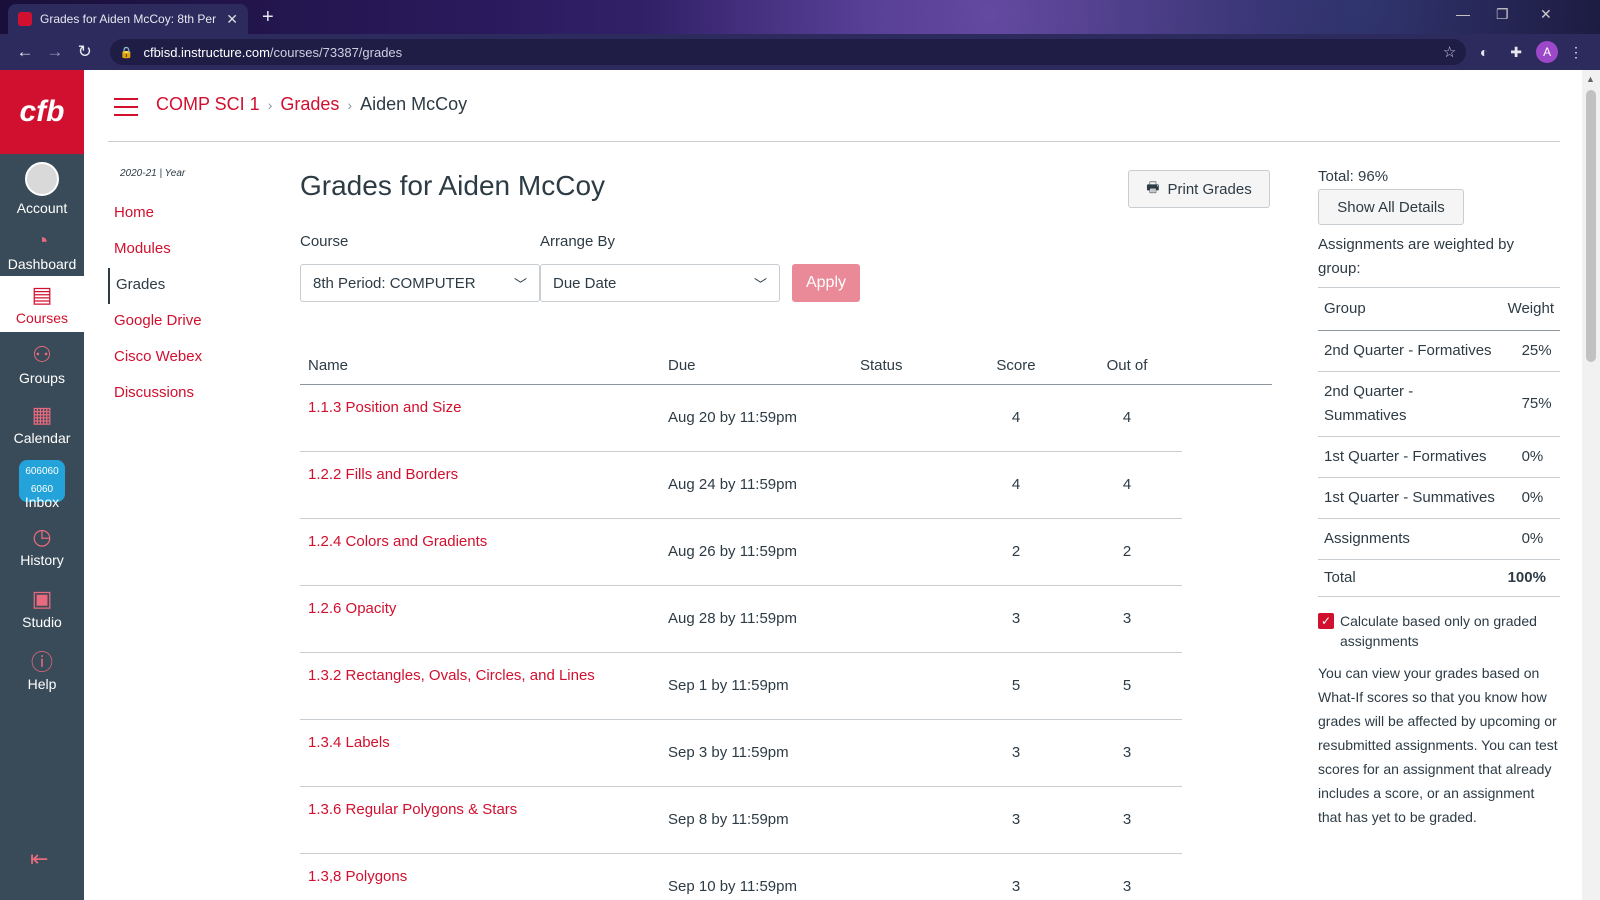  What do you see at coordinates (764, 552) in the screenshot?
I see `due-date: Aug 26 by 11:59pm` at bounding box center [764, 552].